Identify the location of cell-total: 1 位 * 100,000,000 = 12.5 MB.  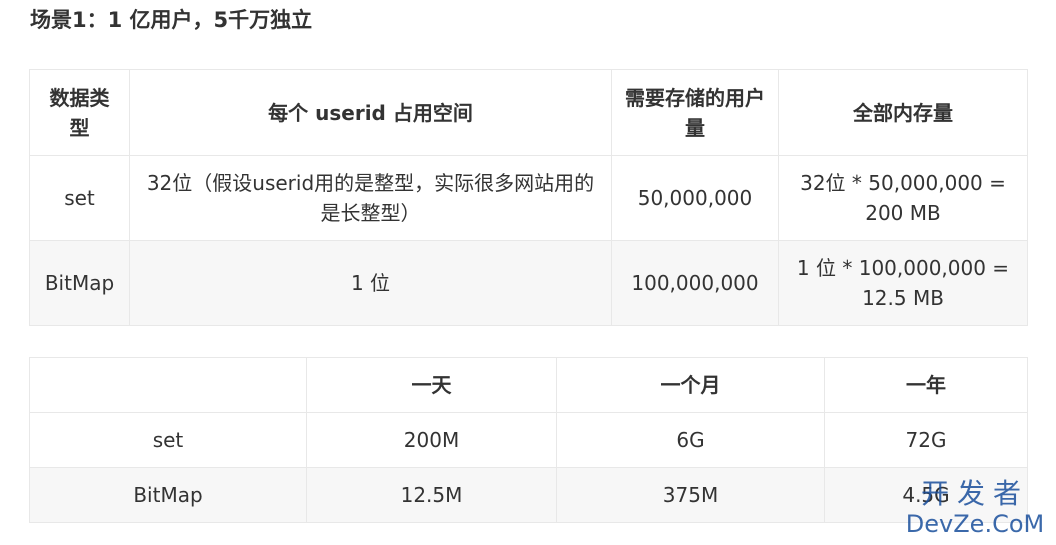
(903, 283).